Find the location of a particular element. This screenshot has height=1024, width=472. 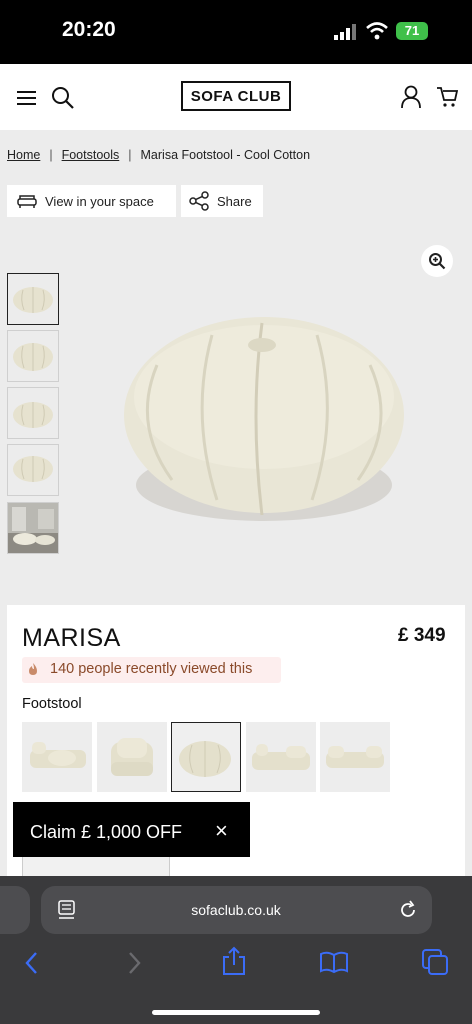

forward-icon is located at coordinates (134, 963).